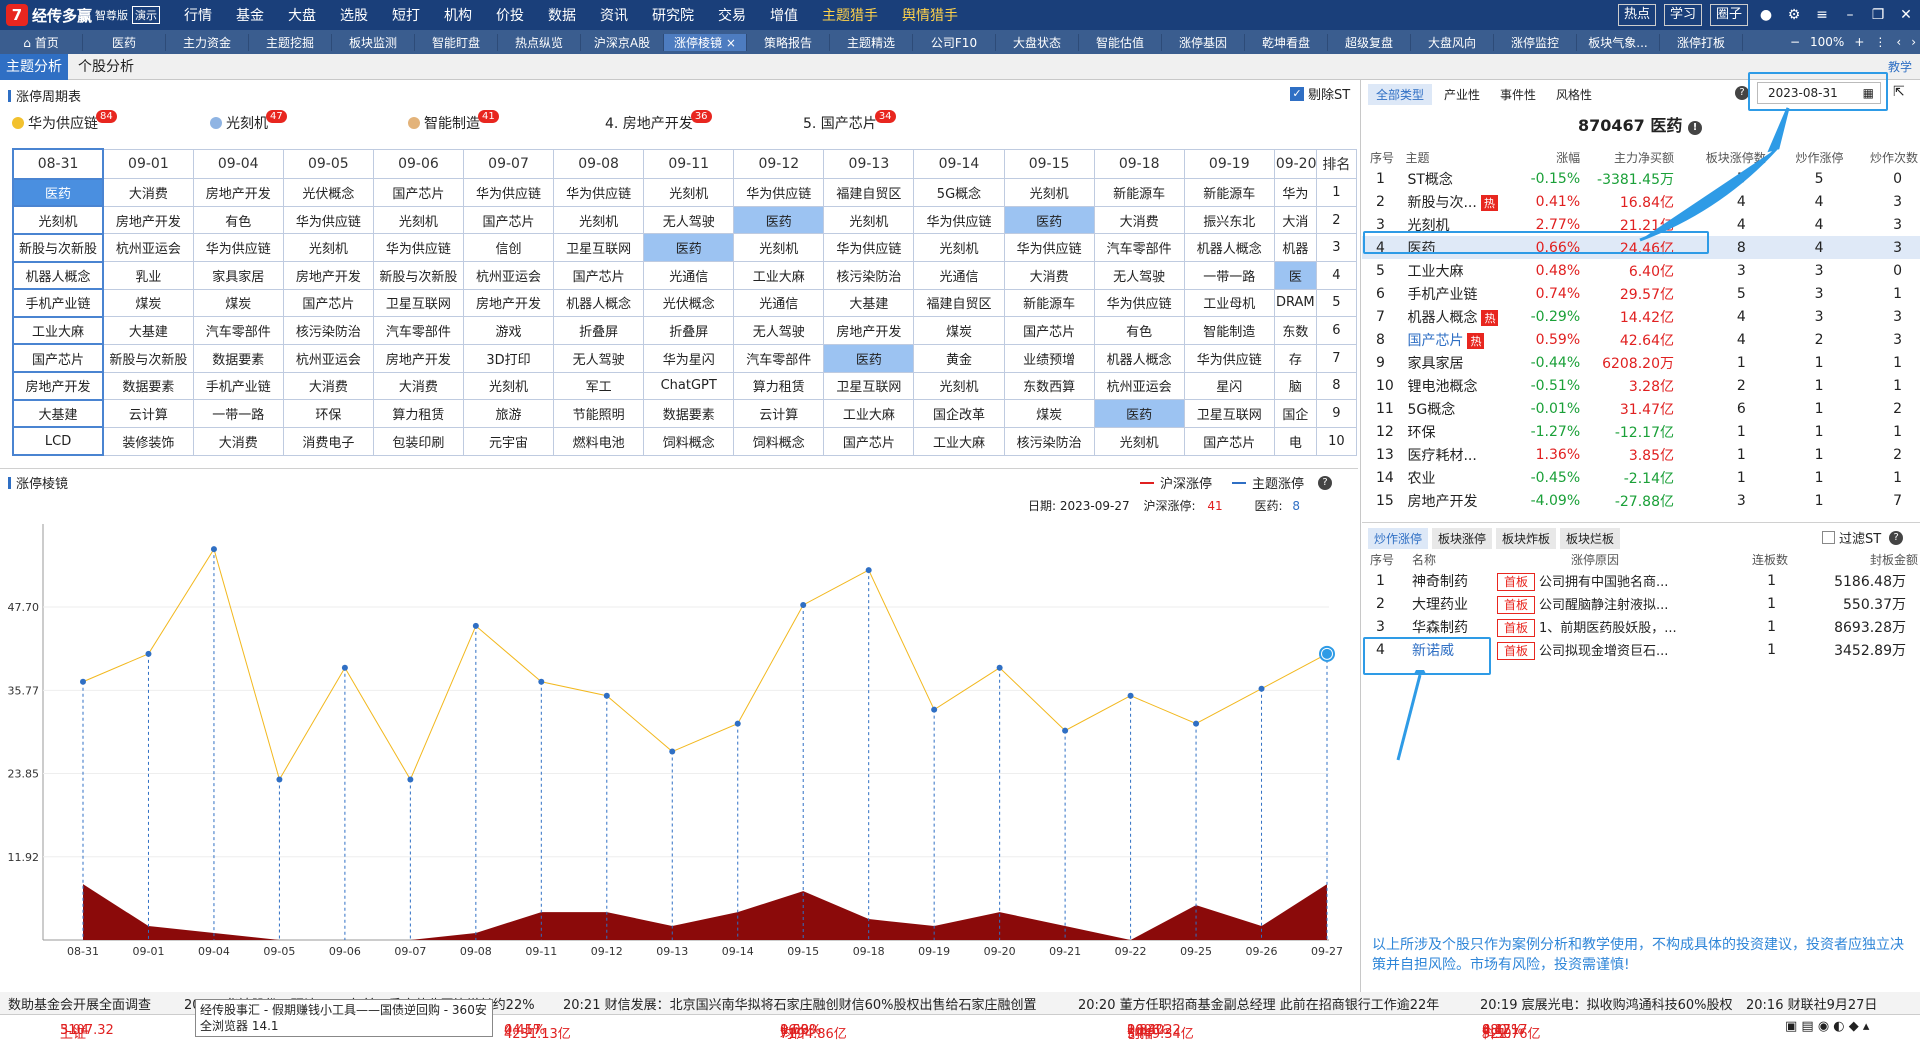 The height and width of the screenshot is (1042, 1920). What do you see at coordinates (1229, 386) in the screenshot?
I see `theme-cell: 星闪` at bounding box center [1229, 386].